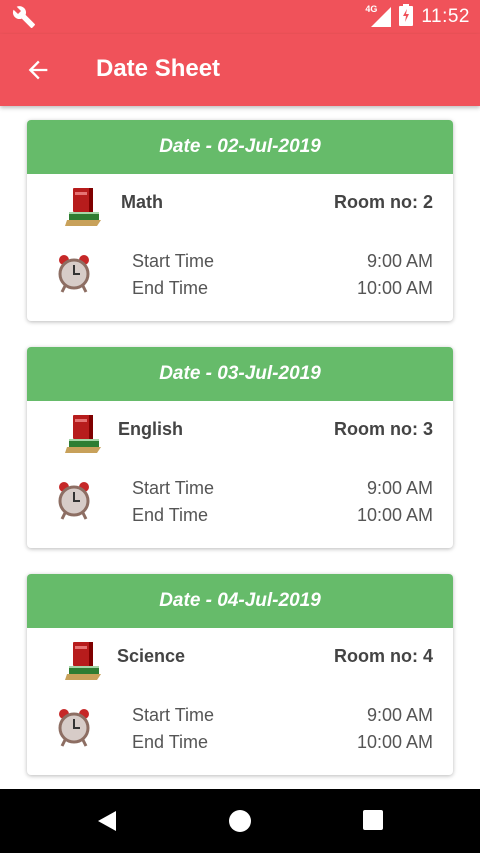  What do you see at coordinates (373, 822) in the screenshot?
I see `nav-recents-icon` at bounding box center [373, 822].